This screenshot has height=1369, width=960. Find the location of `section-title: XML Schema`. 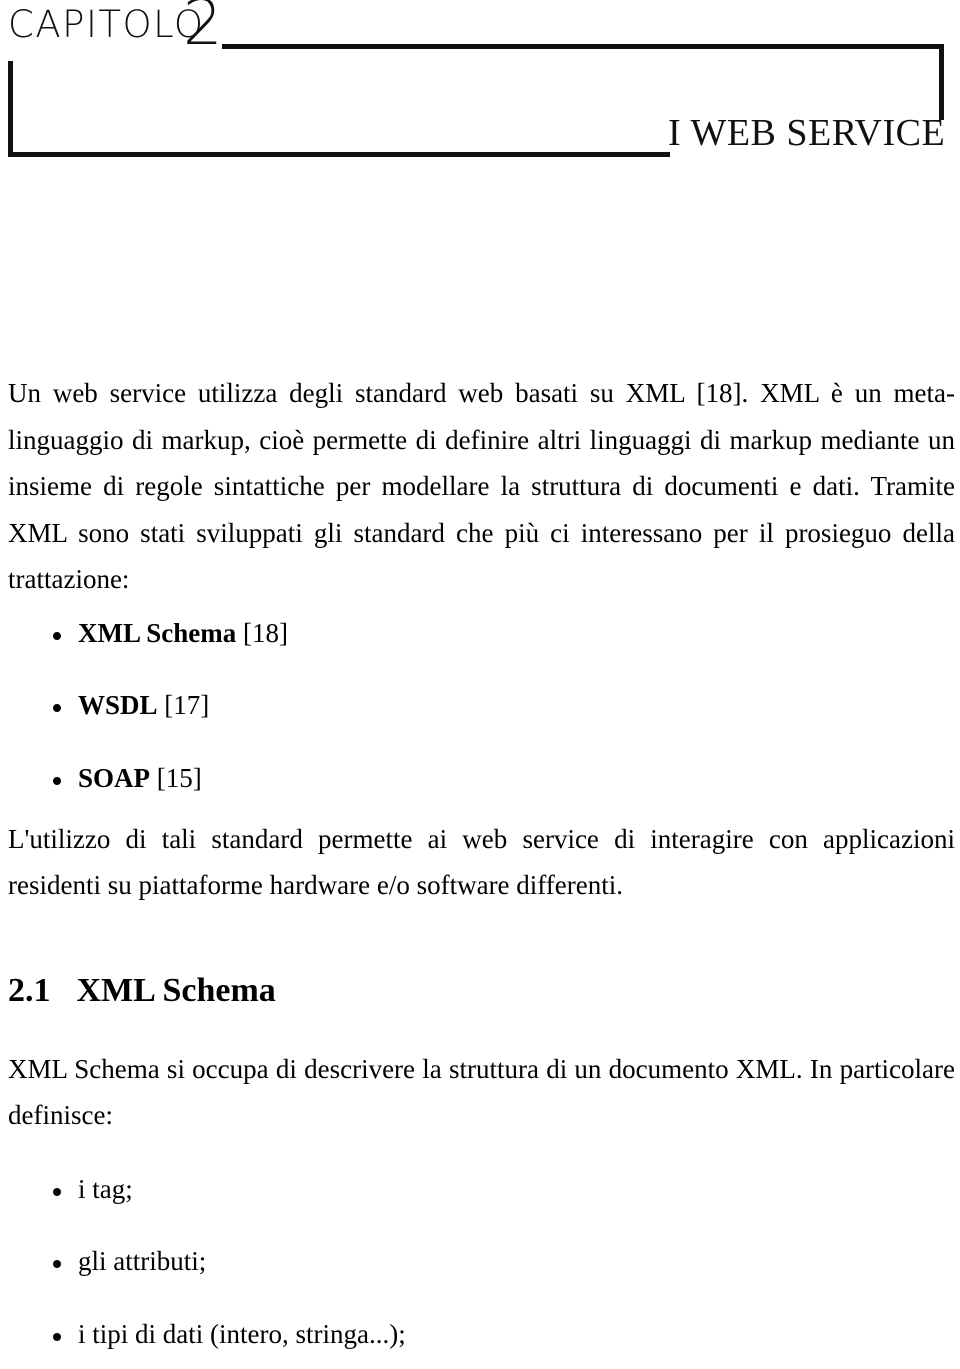

section-title: XML Schema is located at coordinates (176, 990).